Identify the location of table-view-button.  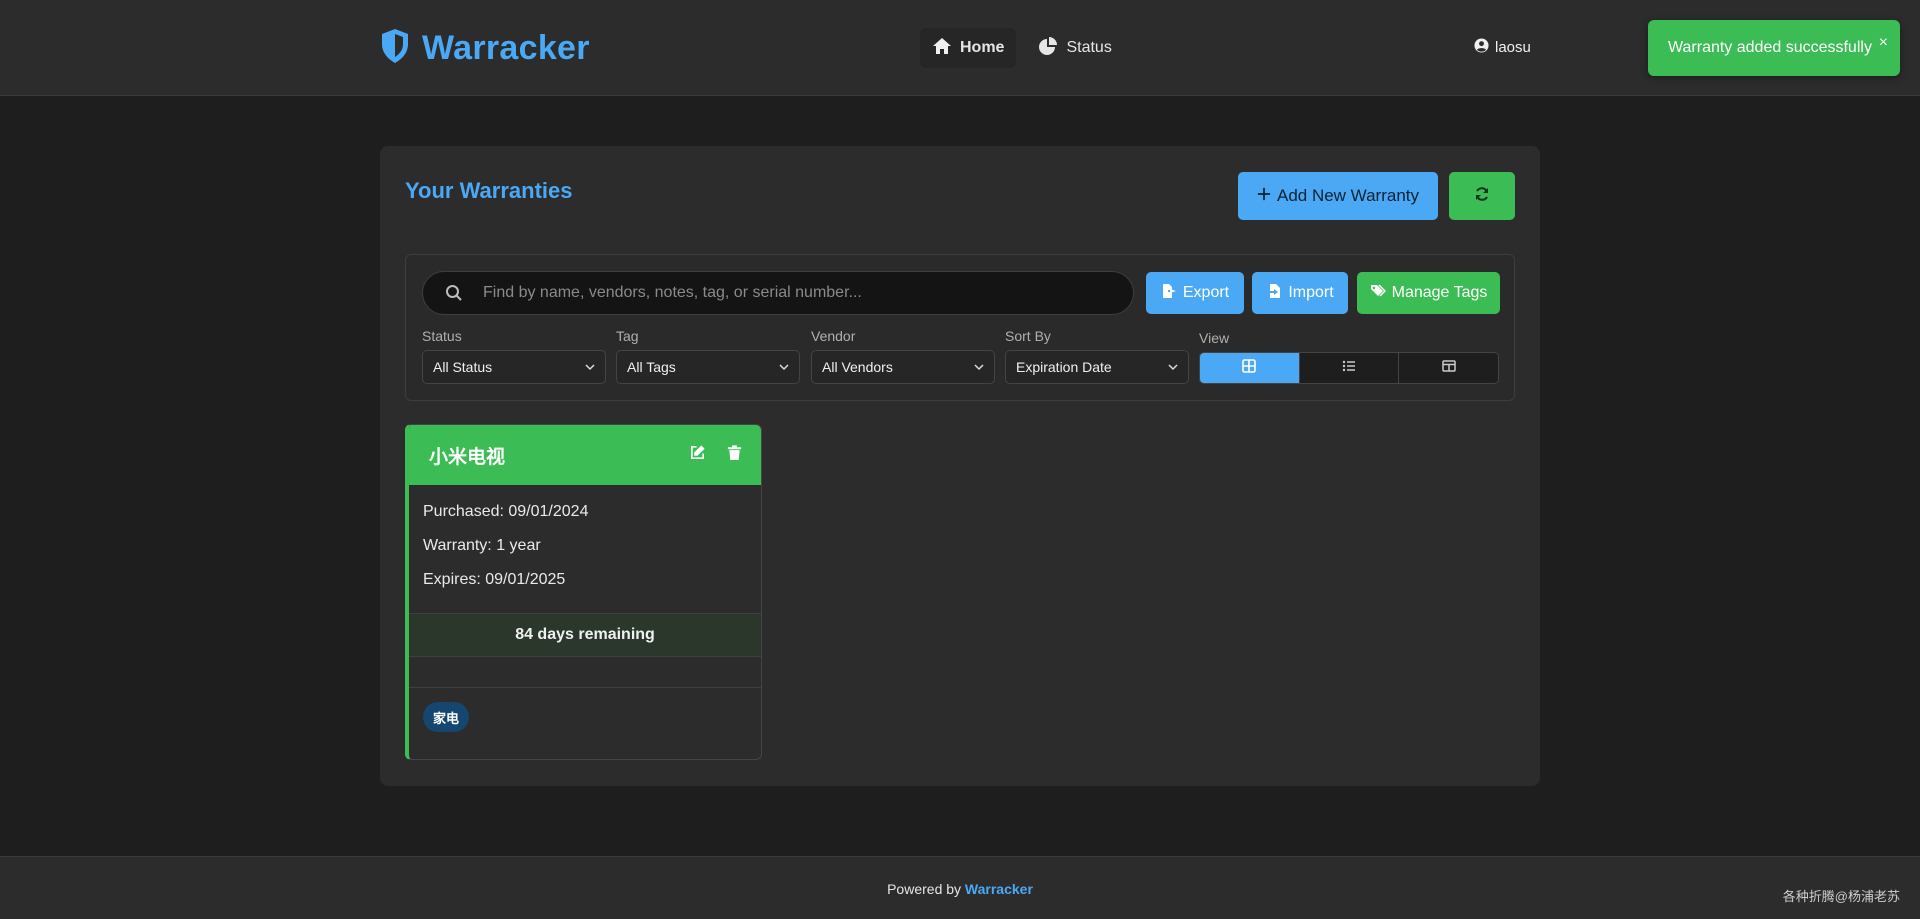
(1448, 368).